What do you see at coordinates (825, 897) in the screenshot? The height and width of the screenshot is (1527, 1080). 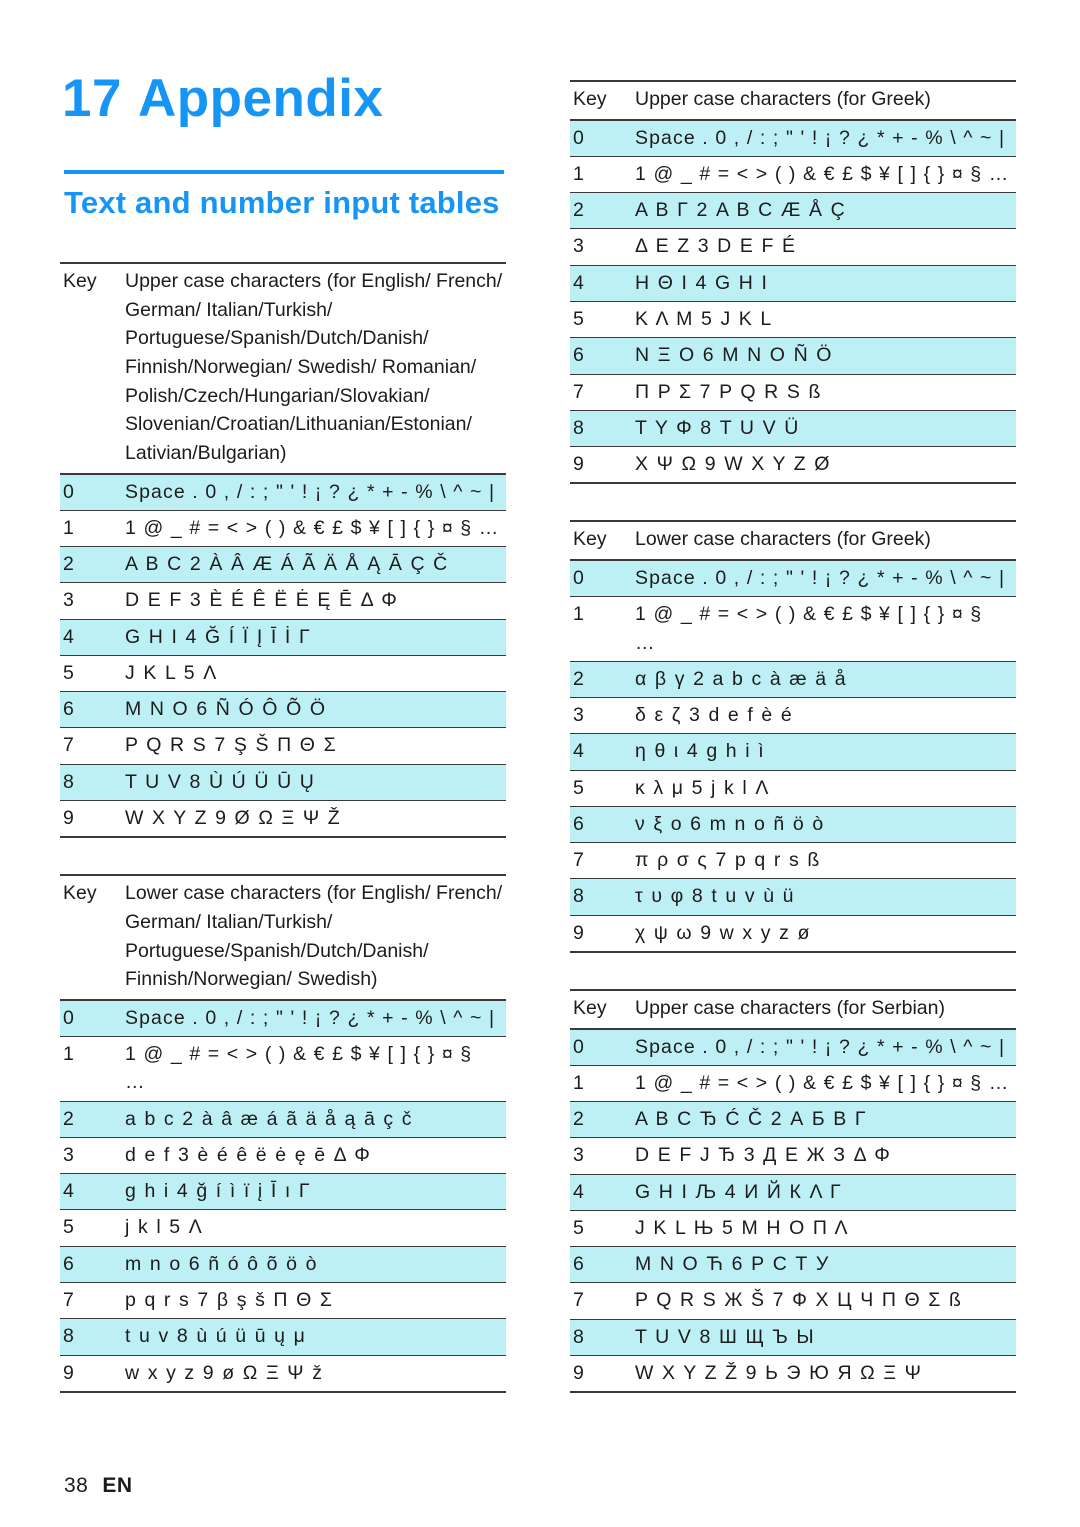 I see `characters-cell: τ υ φ 8 t u v ù ü` at bounding box center [825, 897].